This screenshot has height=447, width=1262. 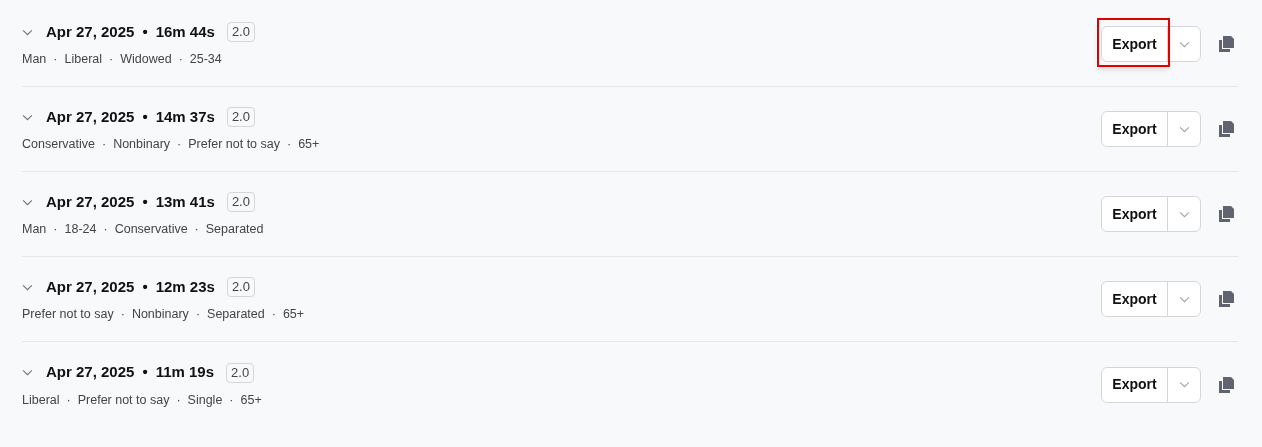 I want to click on demographic-tag: Widowed, so click(x=146, y=60).